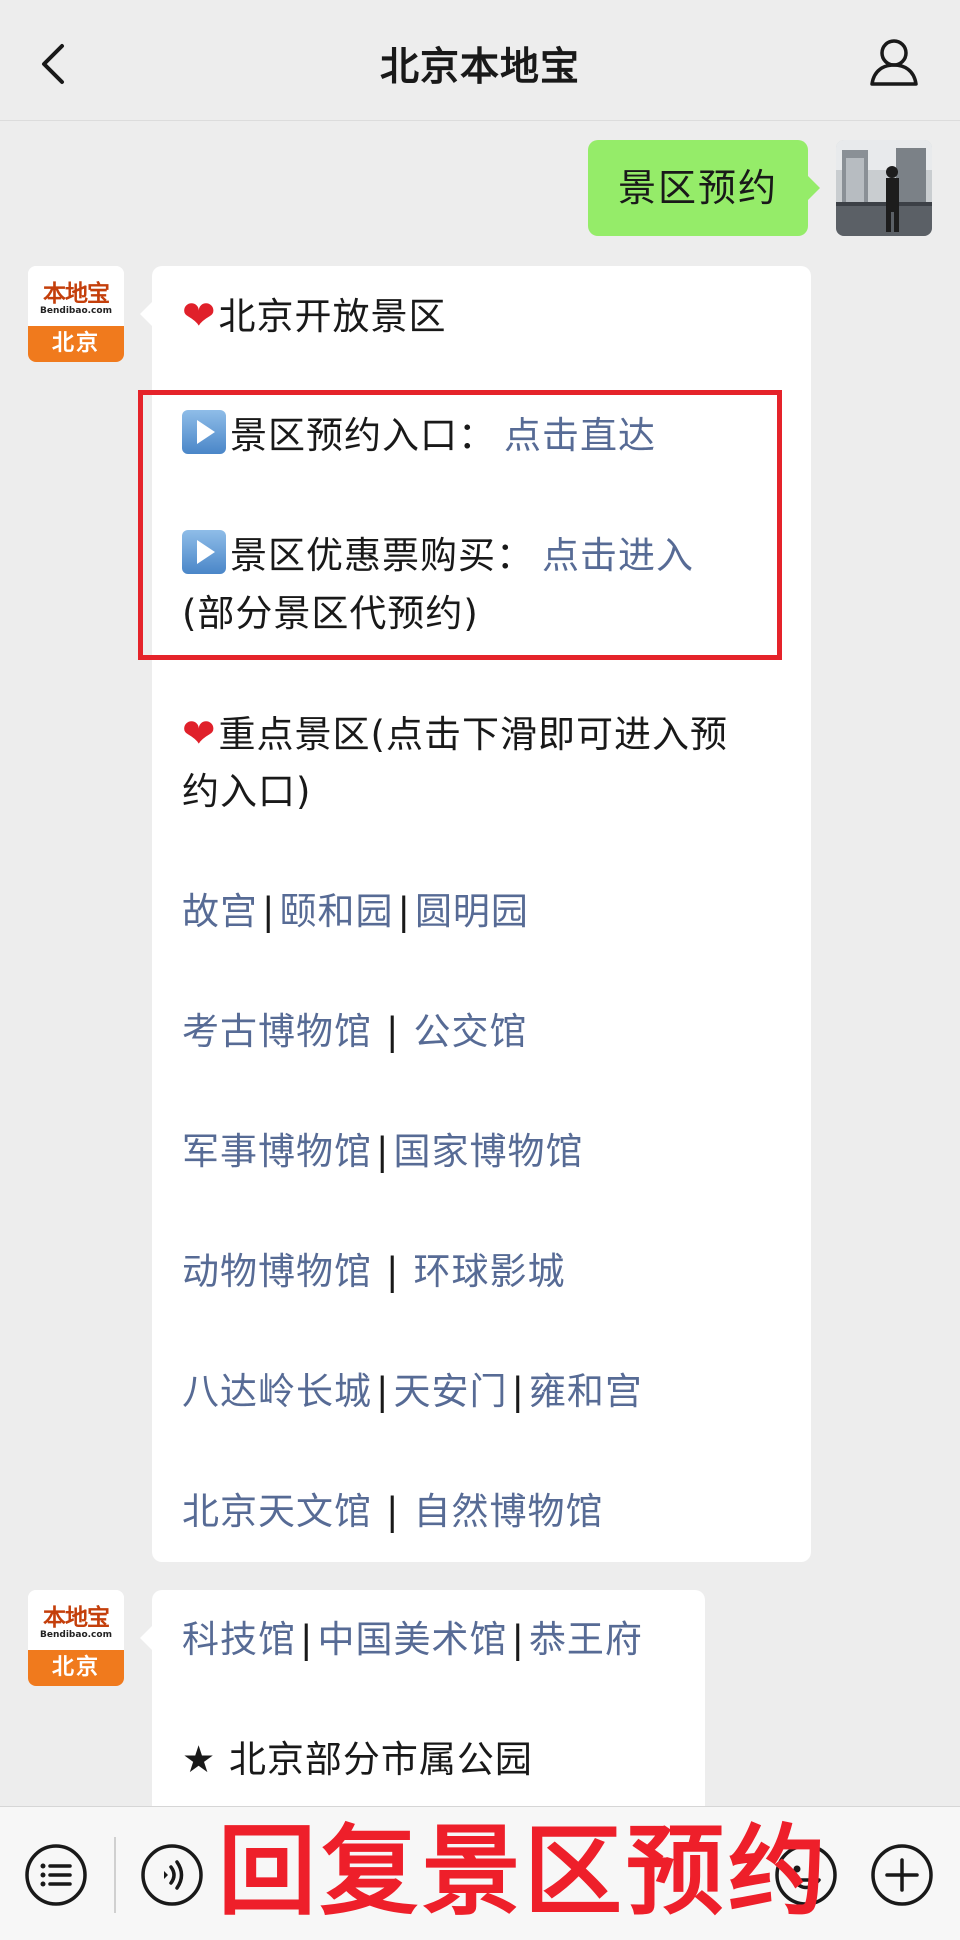  I want to click on attraction-link-military-museum: 军事博物馆, so click(277, 1151).